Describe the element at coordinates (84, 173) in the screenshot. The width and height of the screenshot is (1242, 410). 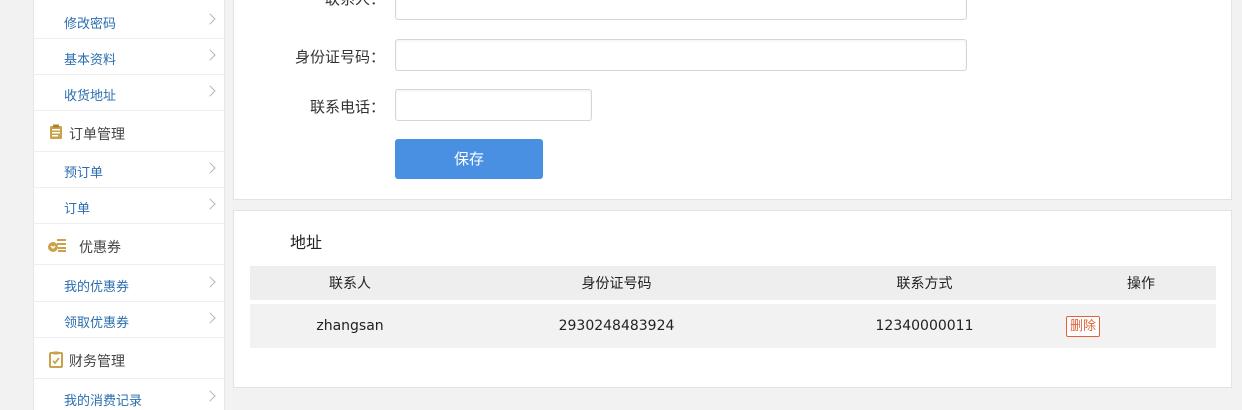
I see `sidebar-item-label: 预订单` at that location.